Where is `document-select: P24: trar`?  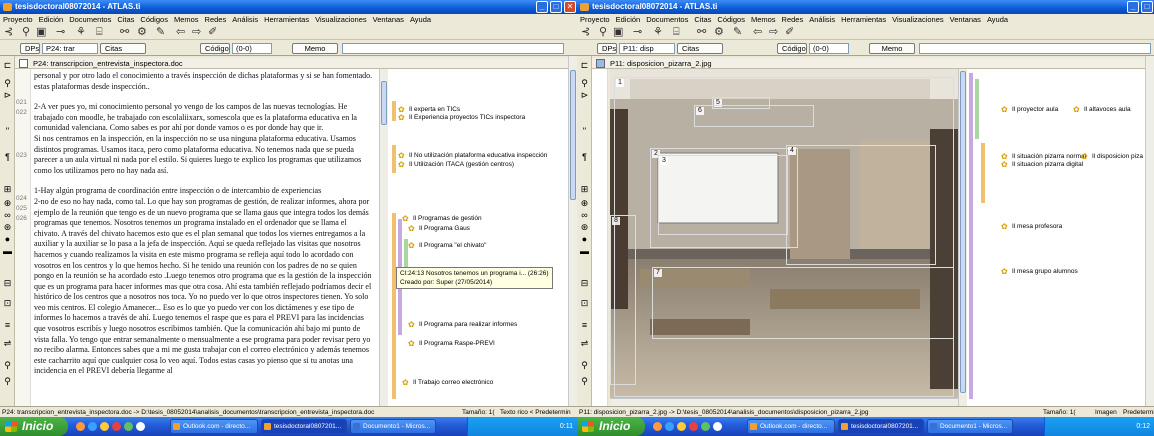 document-select: P24: trar is located at coordinates (70, 48).